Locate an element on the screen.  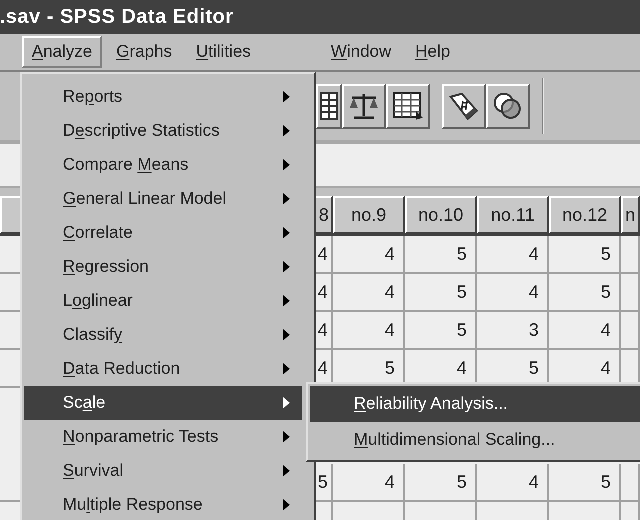
menu-item: General Linear Model is located at coordinates (163, 199).